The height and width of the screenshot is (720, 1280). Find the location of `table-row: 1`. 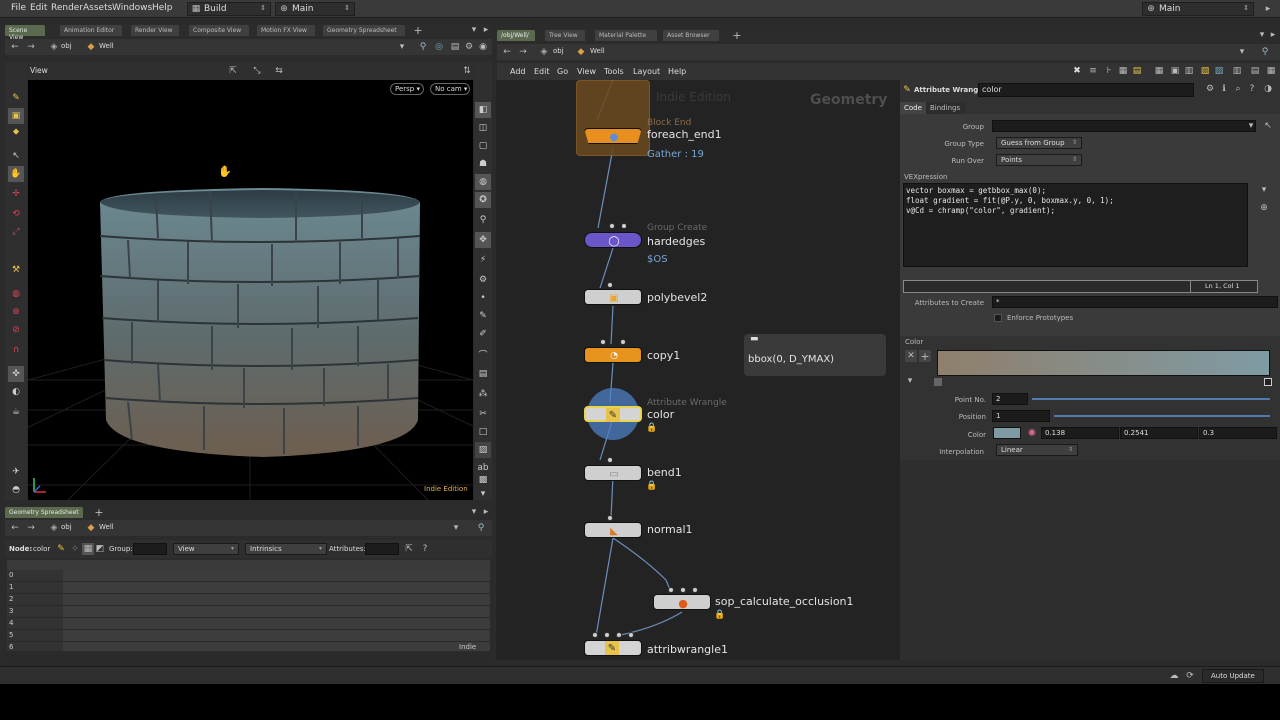

table-row: 1 is located at coordinates (248, 588).